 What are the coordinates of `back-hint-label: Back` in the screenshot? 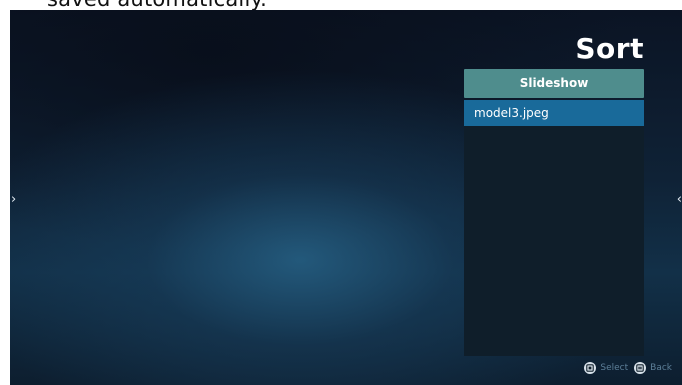 It's located at (661, 368).